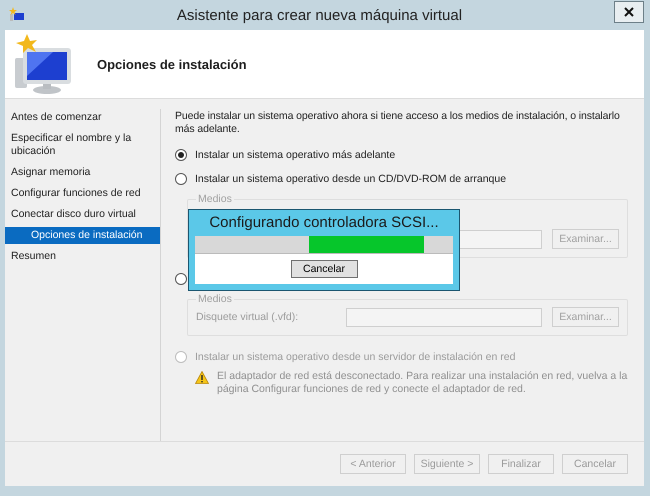 This screenshot has height=496, width=650. I want to click on option-label: Instalar un sistema operativo más adelante, so click(295, 155).